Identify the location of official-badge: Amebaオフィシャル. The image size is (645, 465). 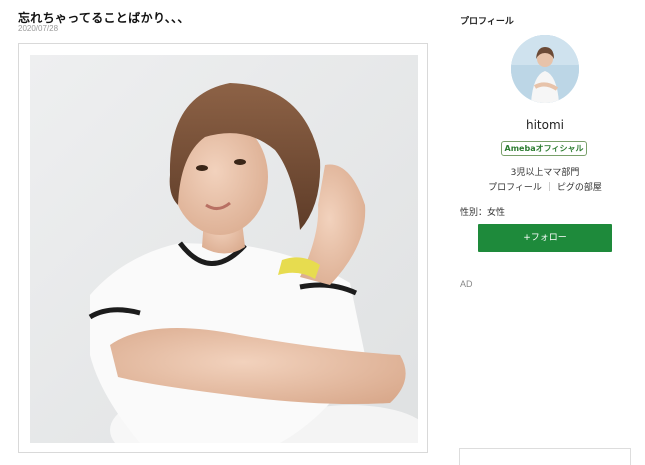
(544, 148).